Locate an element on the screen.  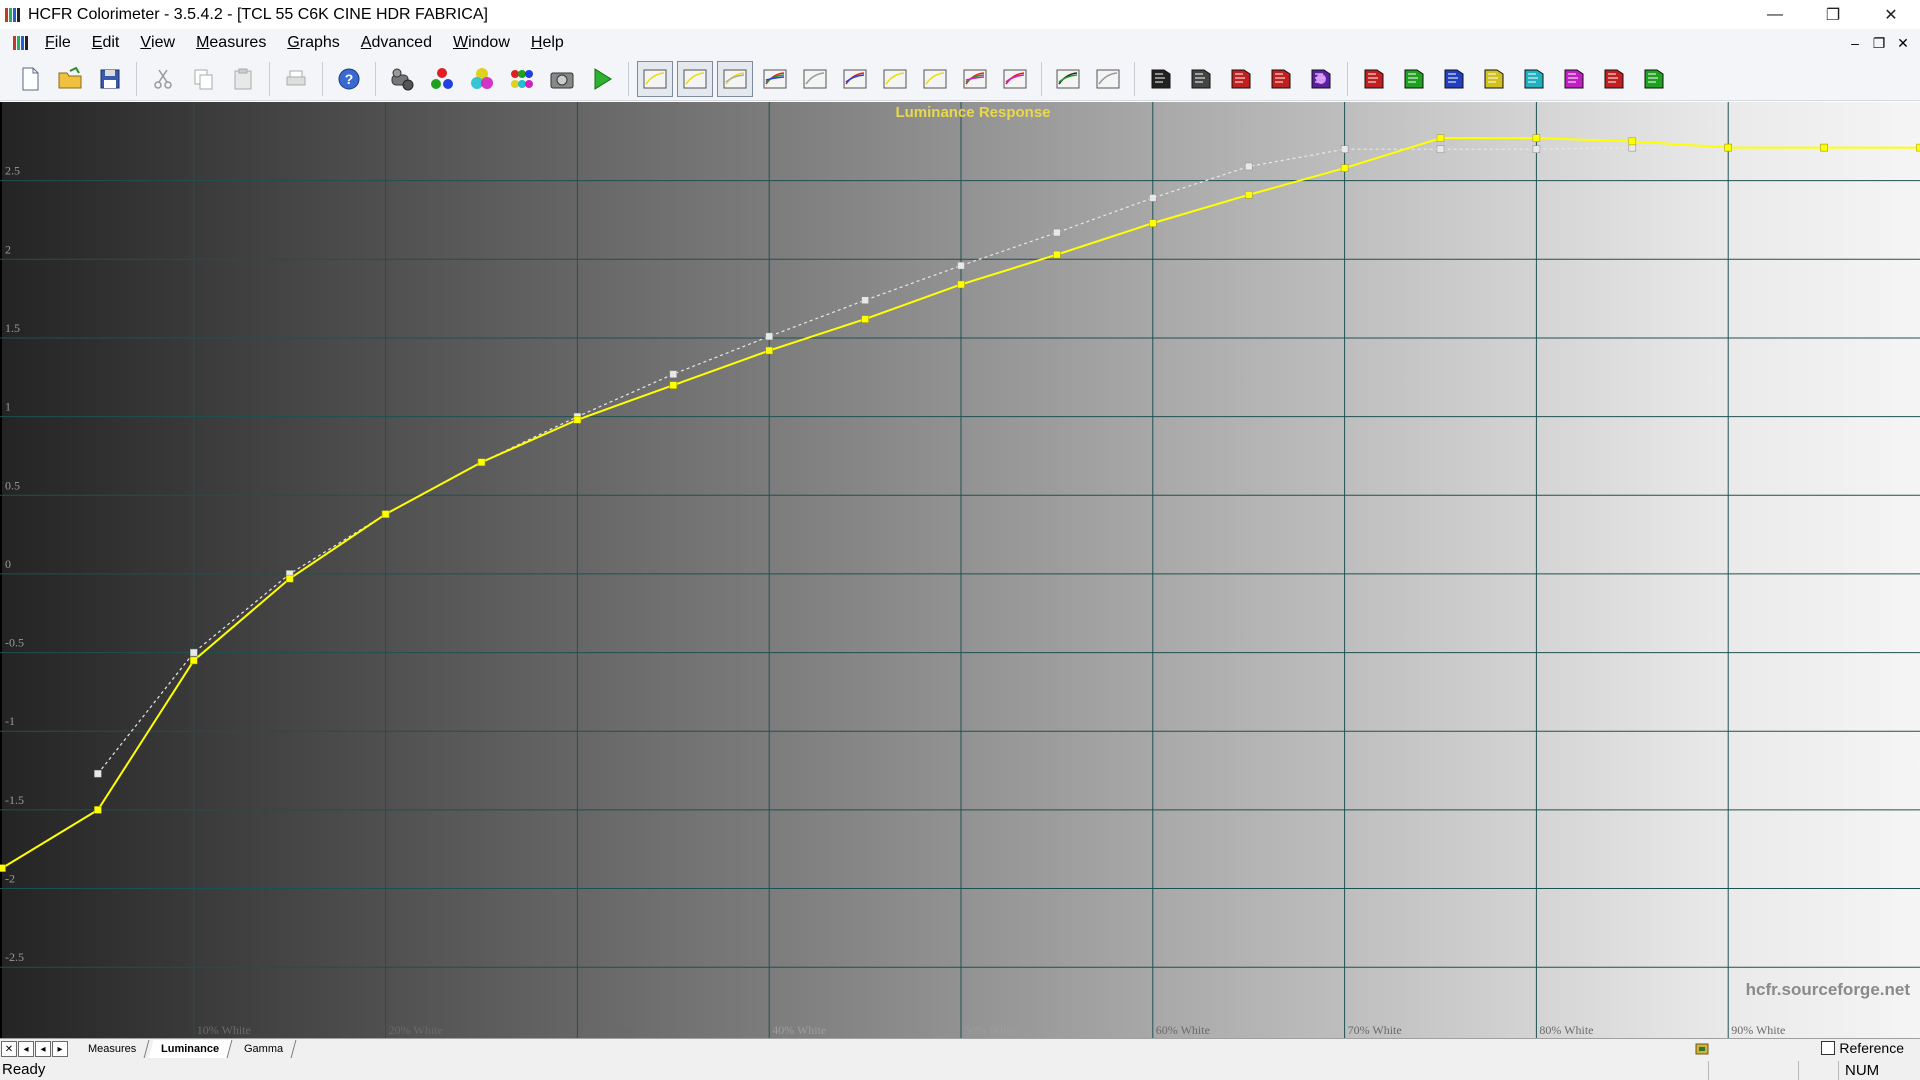
new-document-button is located at coordinates (30, 79).